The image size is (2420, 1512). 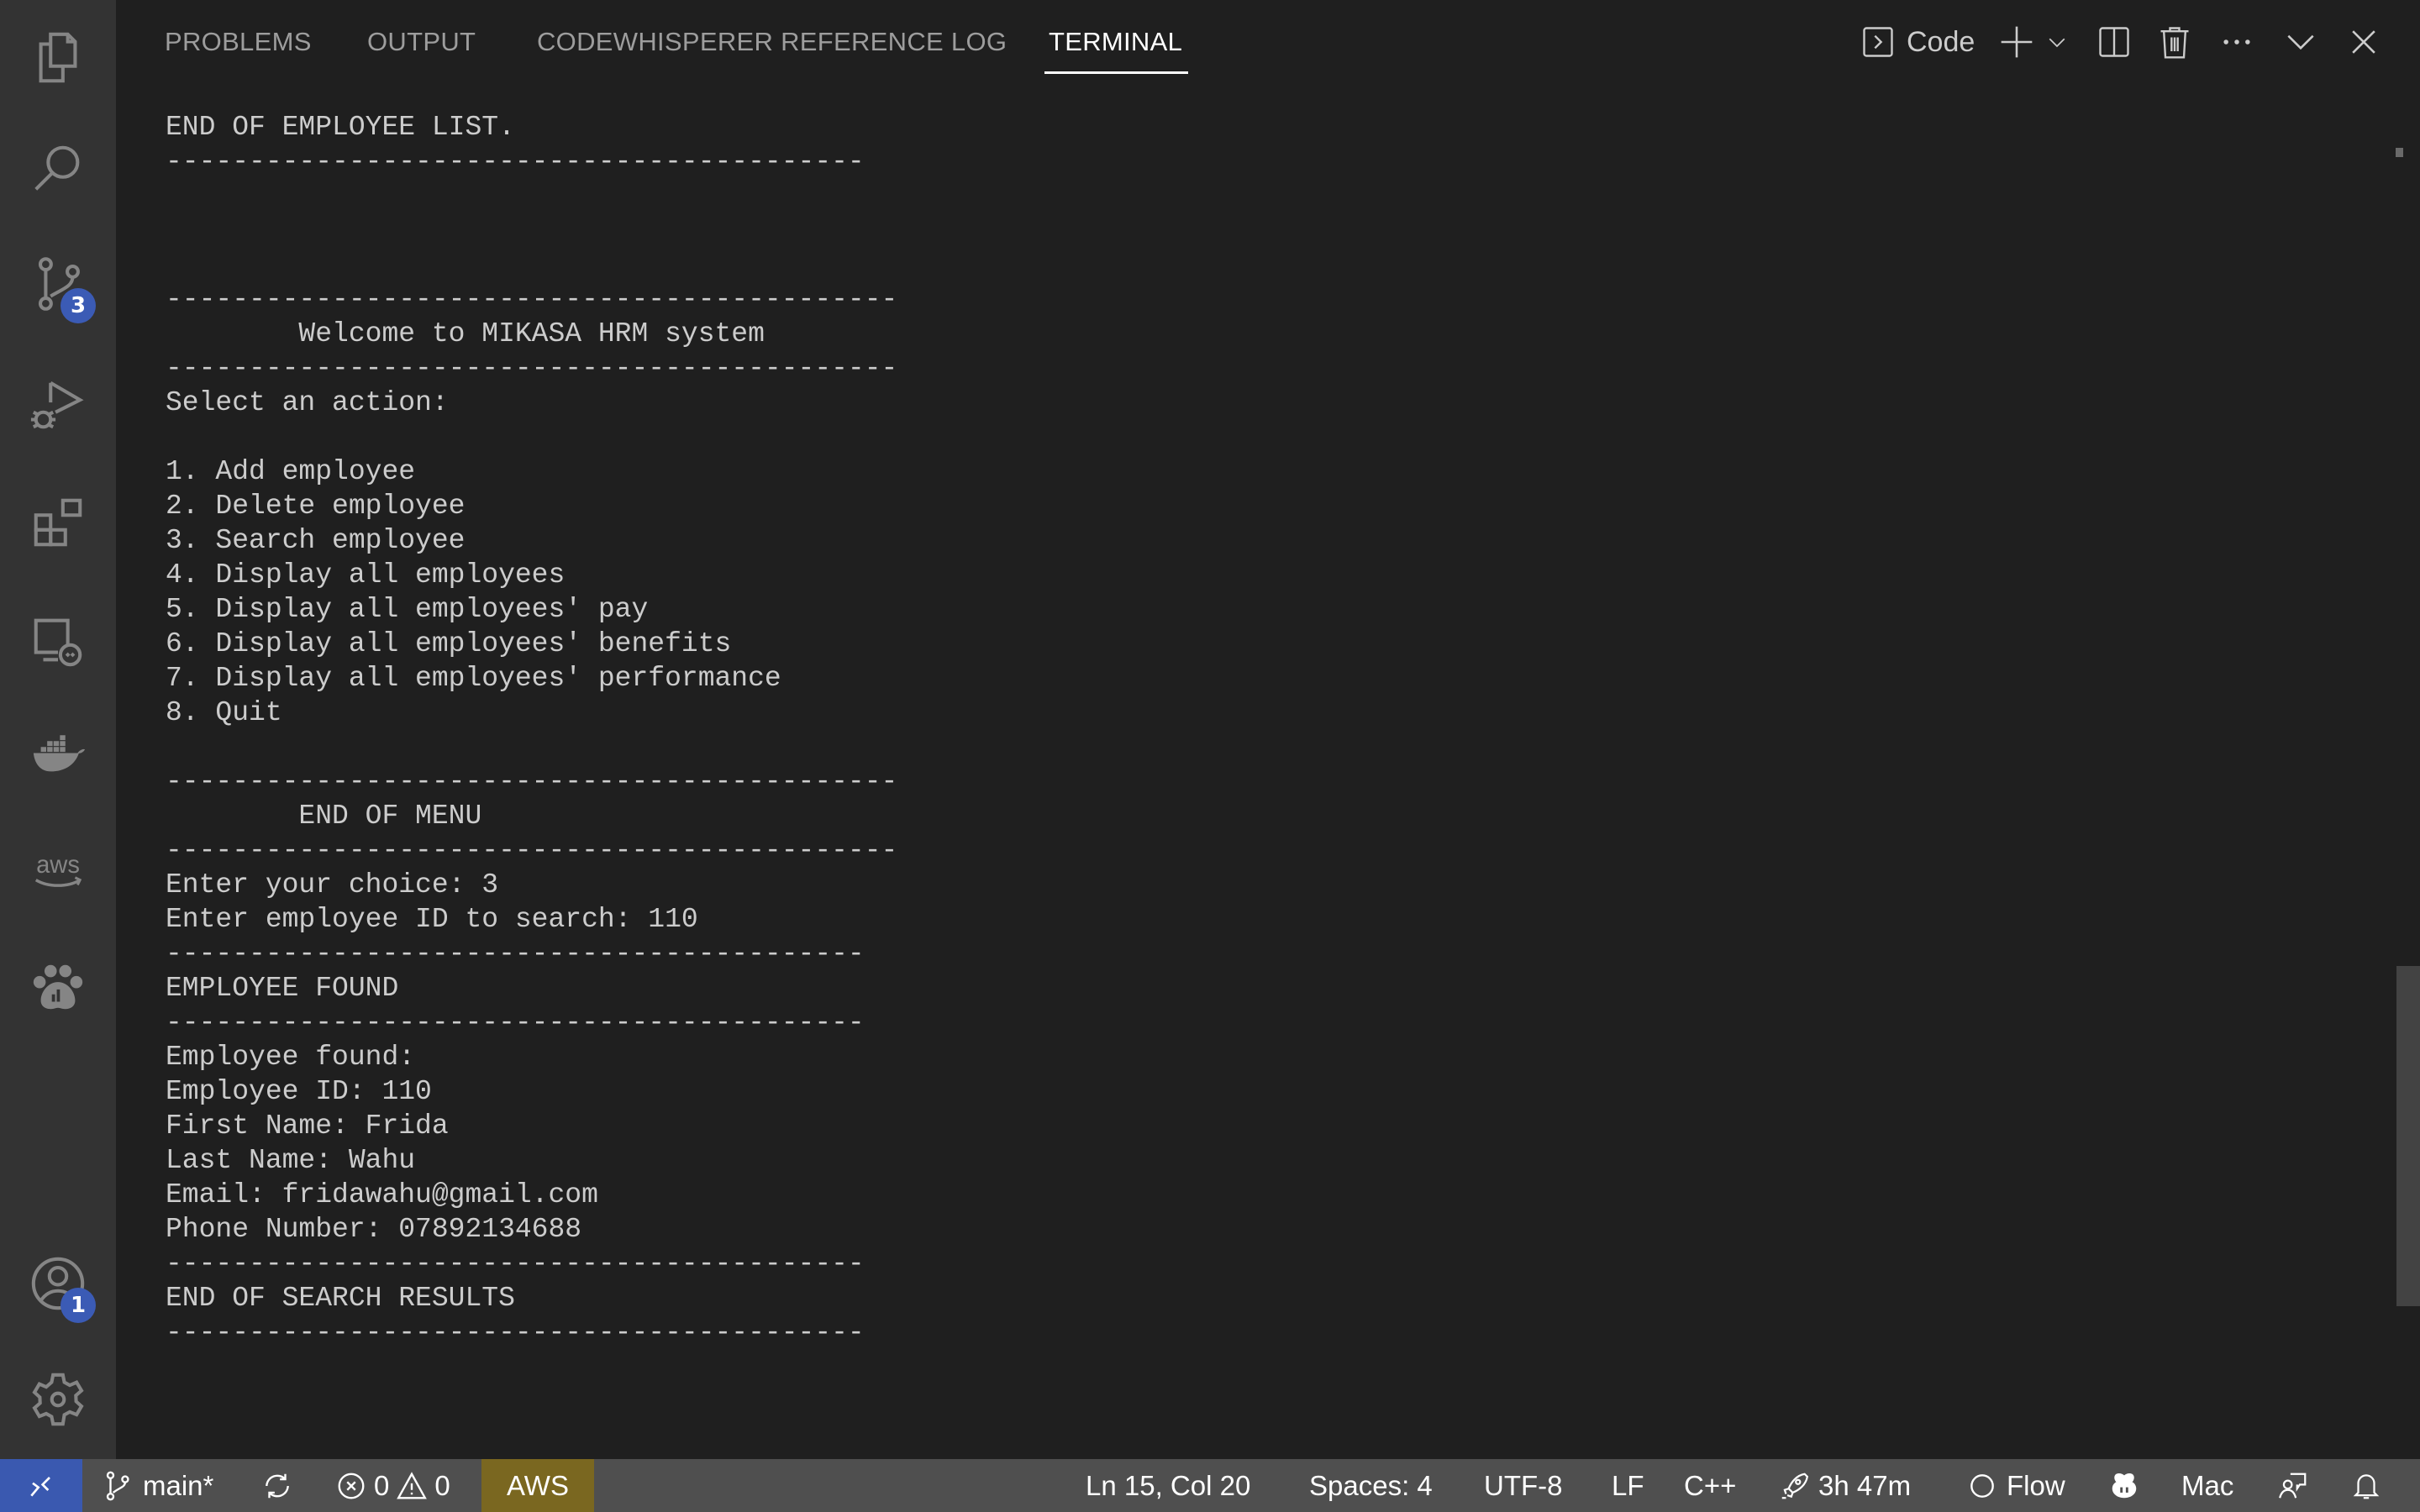 What do you see at coordinates (2036, 1485) in the screenshot?
I see `flow-text: Flow` at bounding box center [2036, 1485].